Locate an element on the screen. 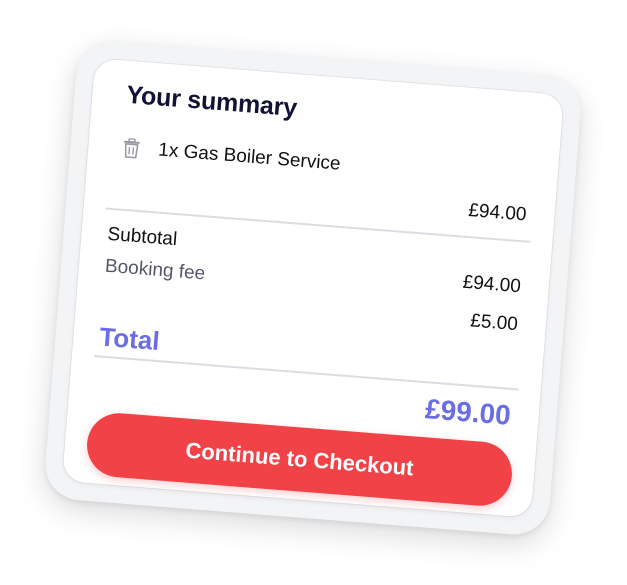 The height and width of the screenshot is (585, 627). summary-title: Your summary is located at coordinates (211, 101).